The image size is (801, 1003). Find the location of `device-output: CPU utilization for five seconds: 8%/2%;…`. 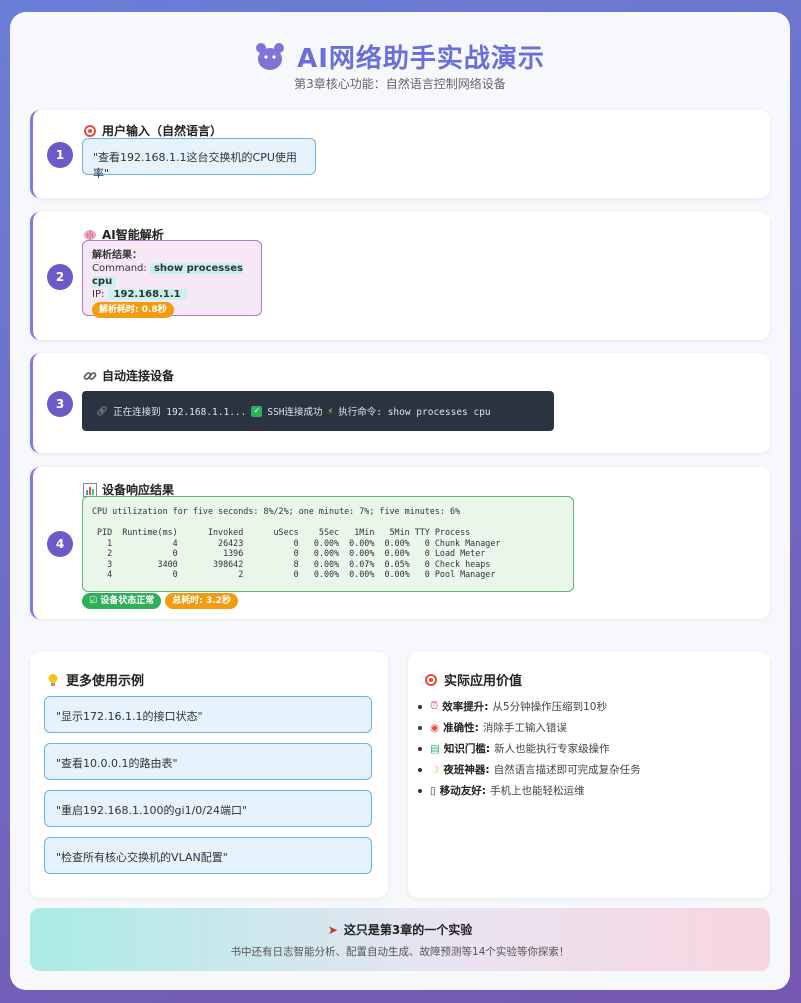

device-output: CPU utilization for five seconds: 8%/2%;… is located at coordinates (328, 544).